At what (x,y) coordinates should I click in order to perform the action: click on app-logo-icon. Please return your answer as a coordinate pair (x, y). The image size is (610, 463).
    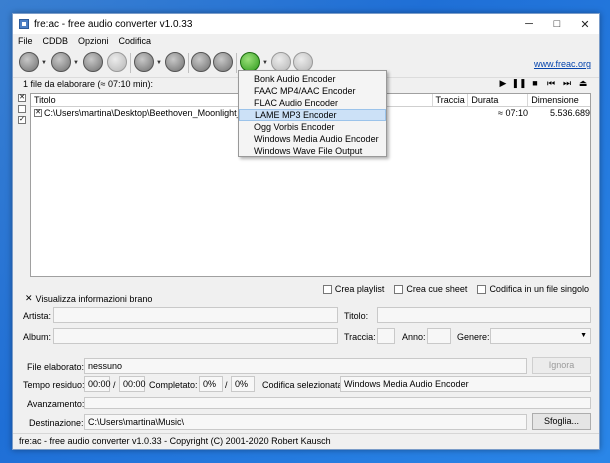
    Looking at the image, I should click on (24, 24).